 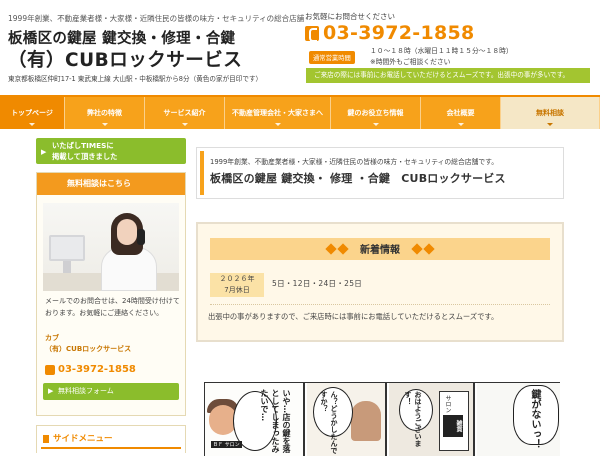 What do you see at coordinates (448, 75) in the screenshot?
I see `visit-notice-bar: ご来店の際には事前にお電話していただけるとスムーズです。出張中の事が多いです。` at bounding box center [448, 75].